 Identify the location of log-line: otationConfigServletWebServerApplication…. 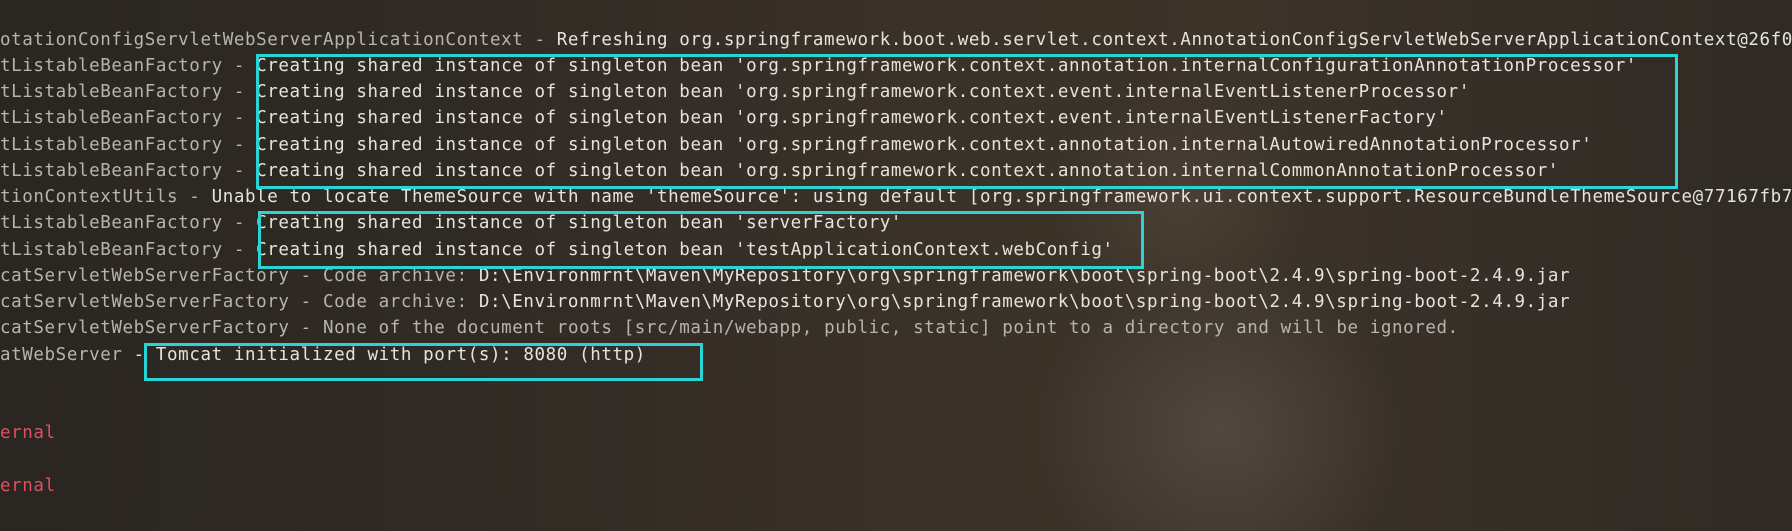
(896, 40).